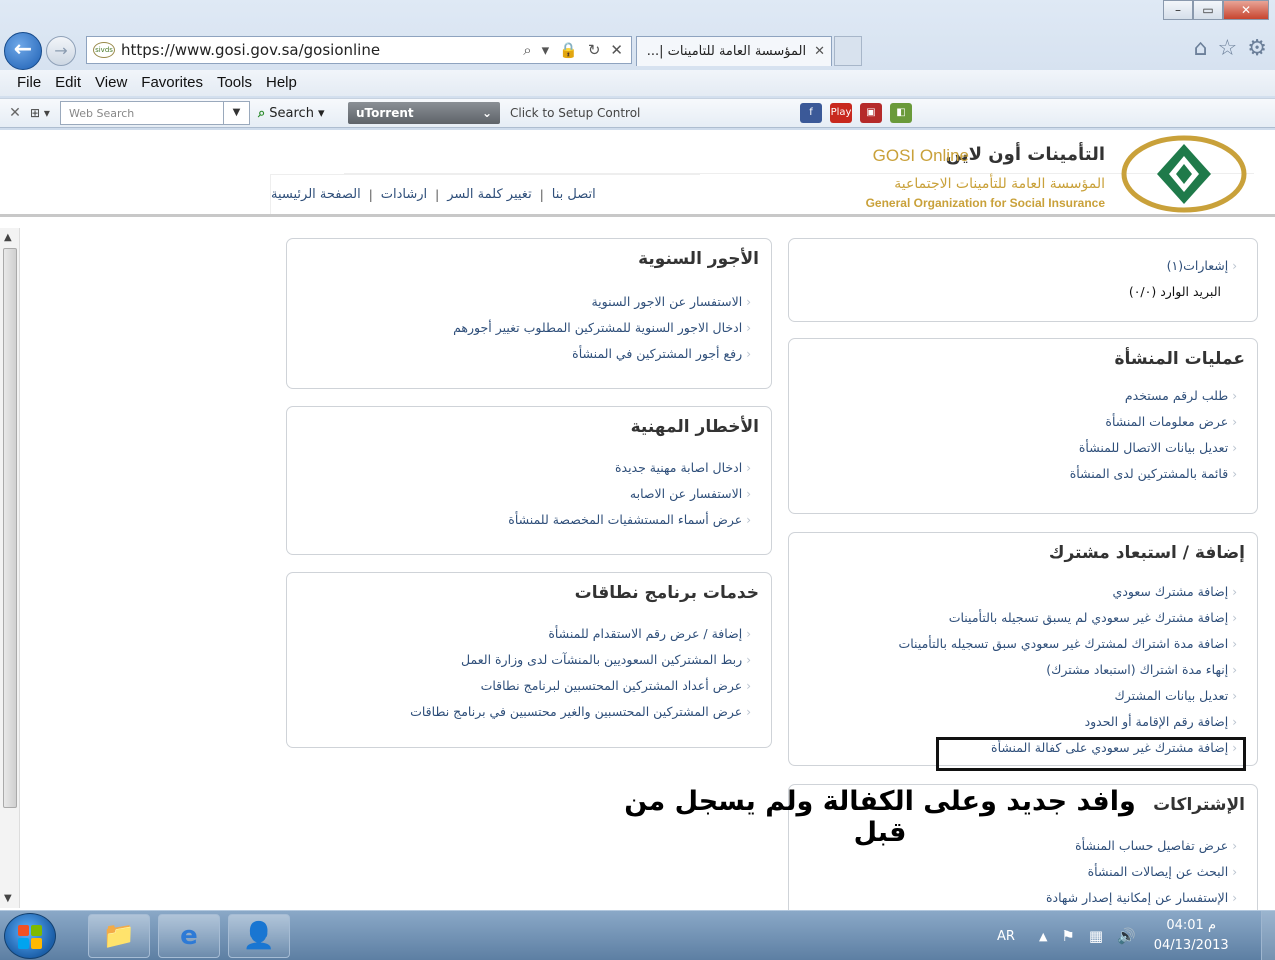 The width and height of the screenshot is (1275, 960). Describe the element at coordinates (1013, 897) in the screenshot. I see `link-certificate-inquiry: ‹ الإستفسار عن إمكانية إصدار شهادة` at that location.